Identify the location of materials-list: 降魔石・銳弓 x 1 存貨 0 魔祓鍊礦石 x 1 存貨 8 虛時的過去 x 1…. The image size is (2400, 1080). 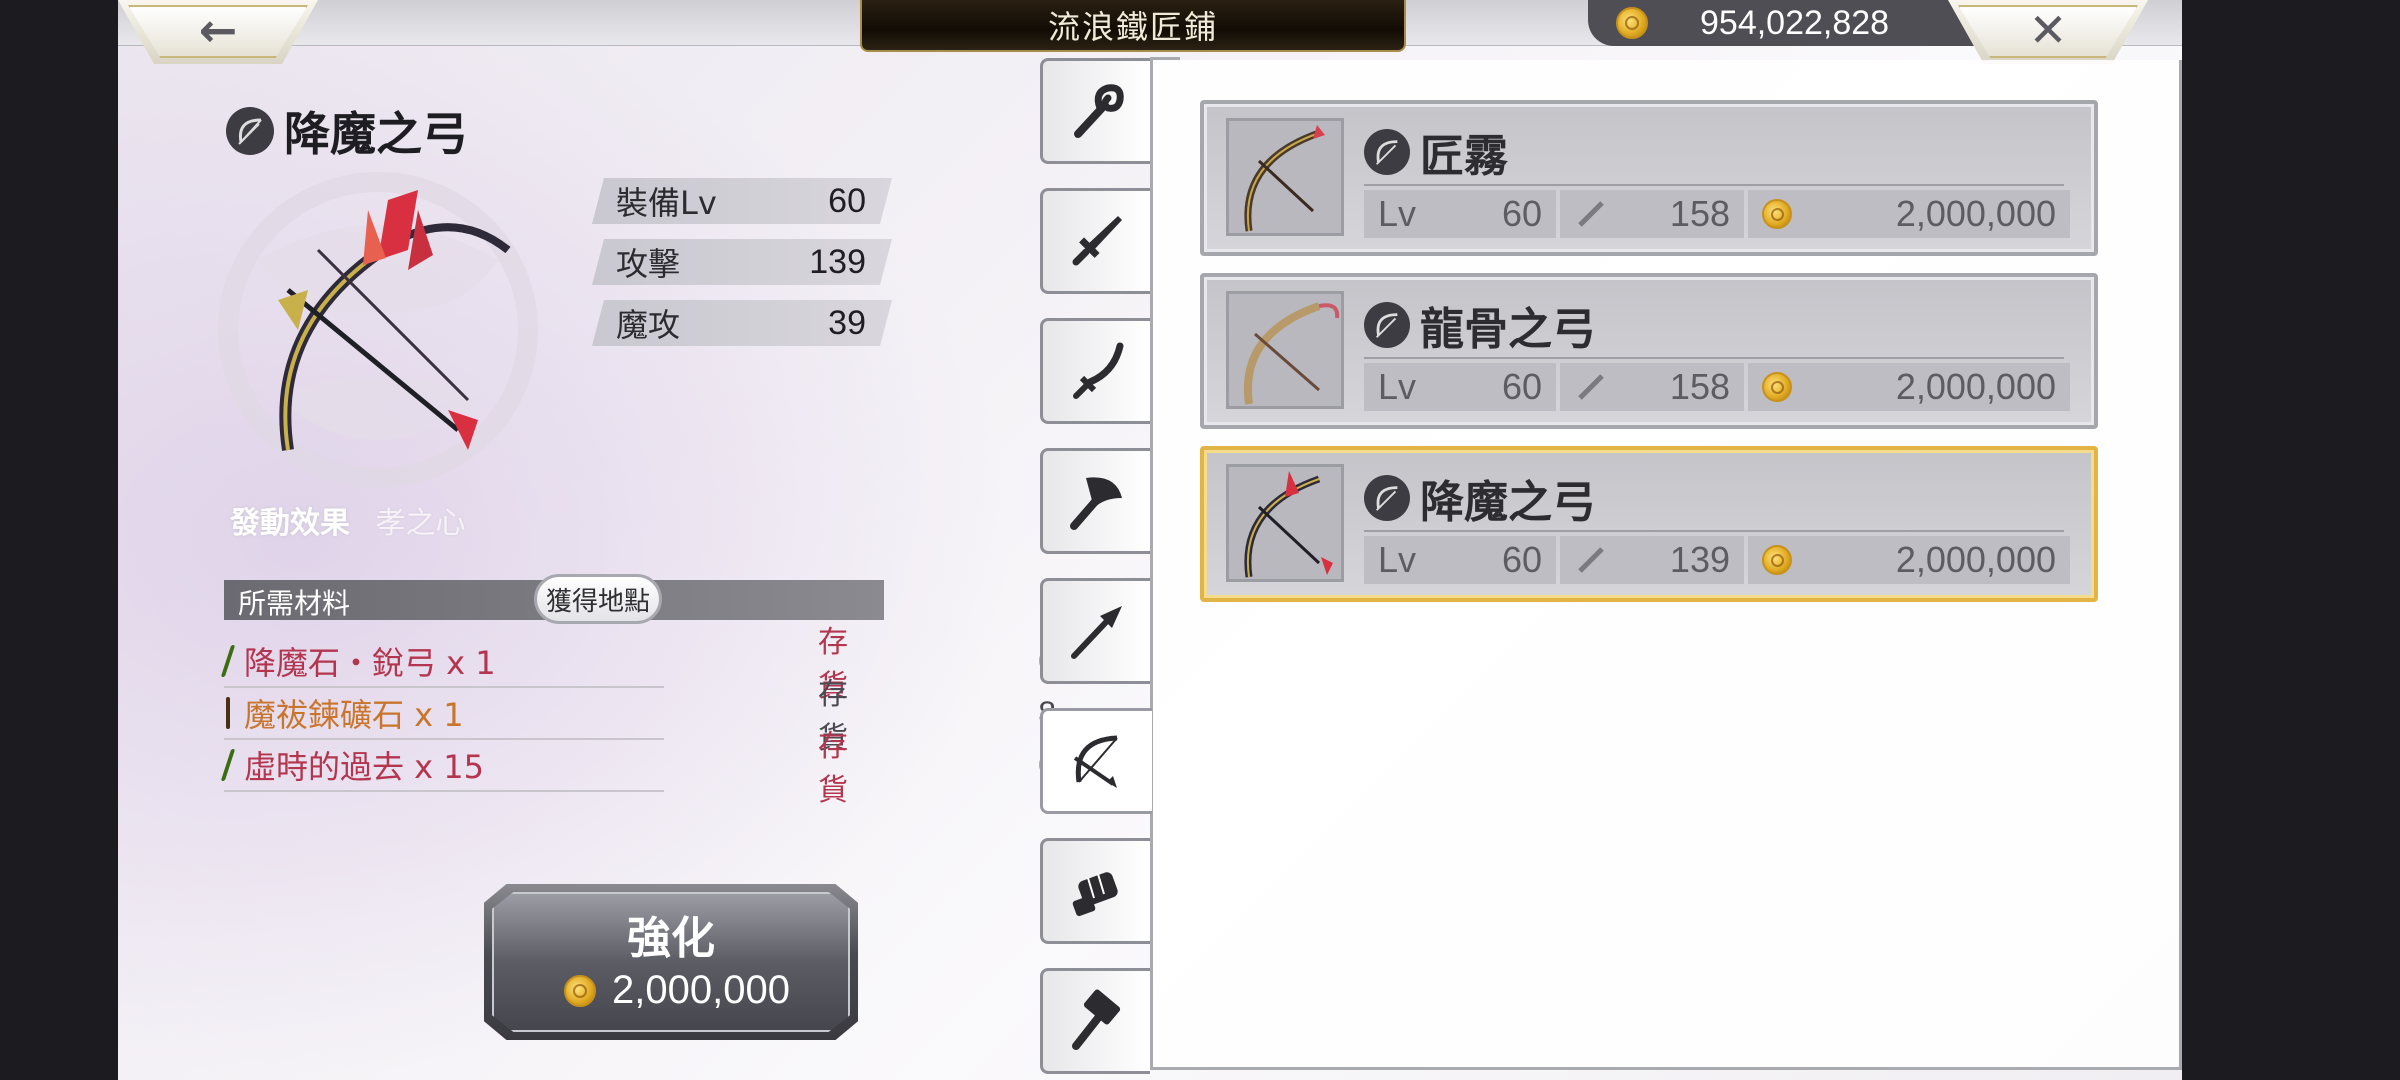
(638, 716).